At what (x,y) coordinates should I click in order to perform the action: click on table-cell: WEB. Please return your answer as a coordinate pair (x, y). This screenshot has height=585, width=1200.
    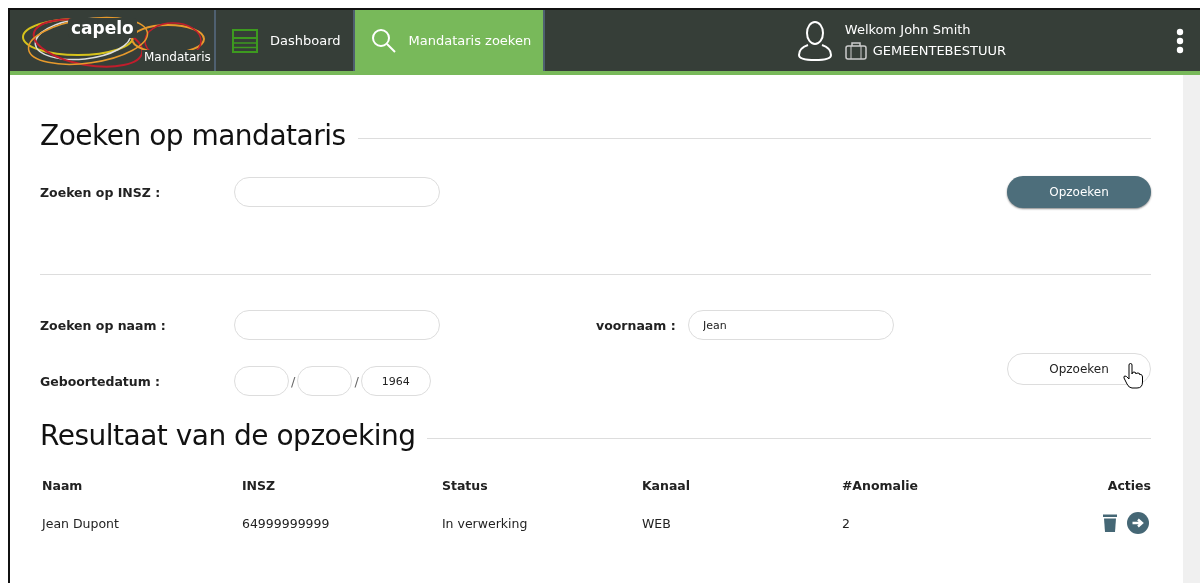
    Looking at the image, I should click on (656, 523).